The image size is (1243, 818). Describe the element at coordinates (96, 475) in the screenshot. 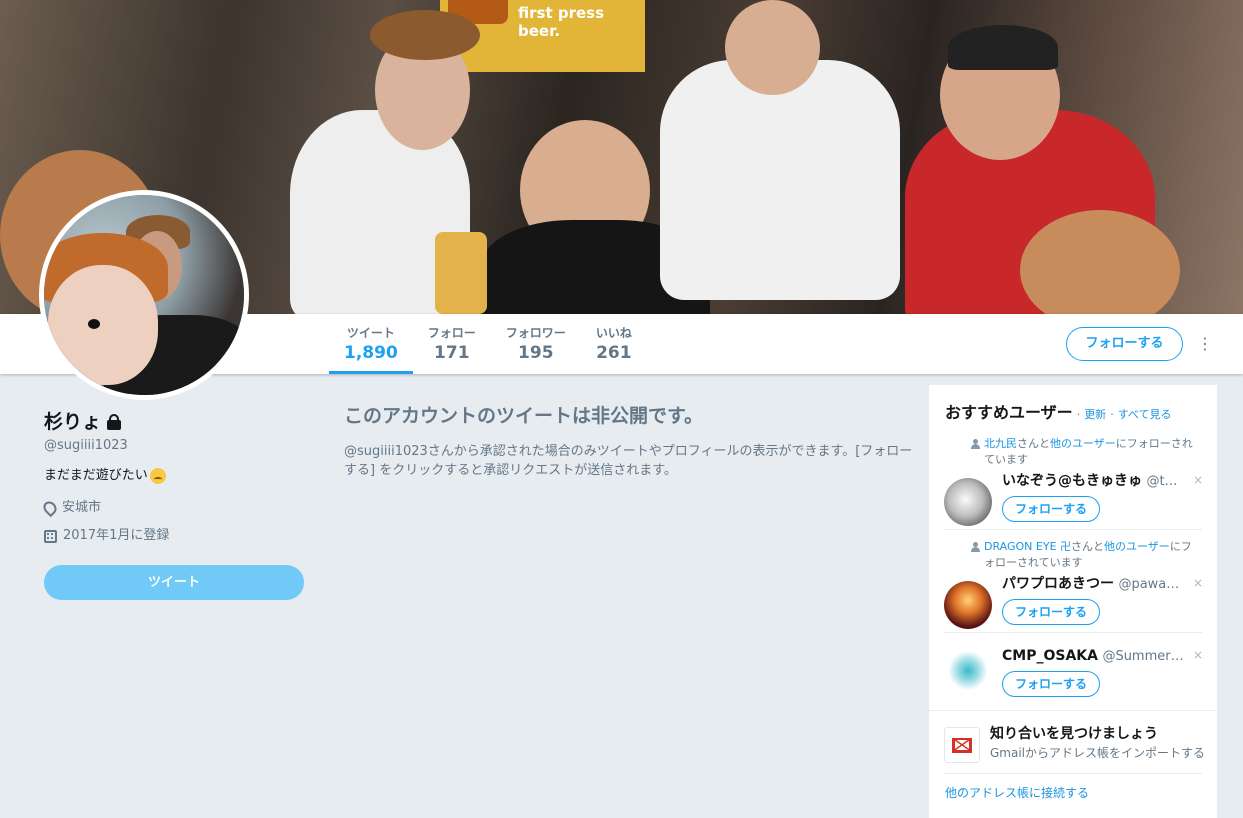

I see `bio-text: まだまだ遊びたい` at that location.